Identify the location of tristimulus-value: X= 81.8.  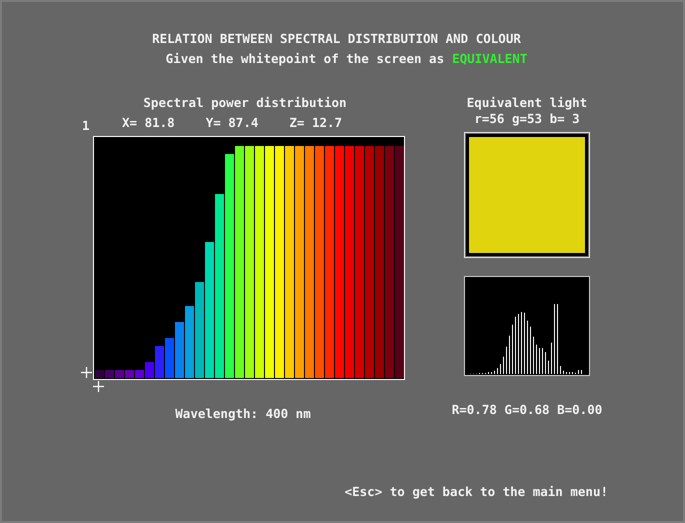
(148, 123).